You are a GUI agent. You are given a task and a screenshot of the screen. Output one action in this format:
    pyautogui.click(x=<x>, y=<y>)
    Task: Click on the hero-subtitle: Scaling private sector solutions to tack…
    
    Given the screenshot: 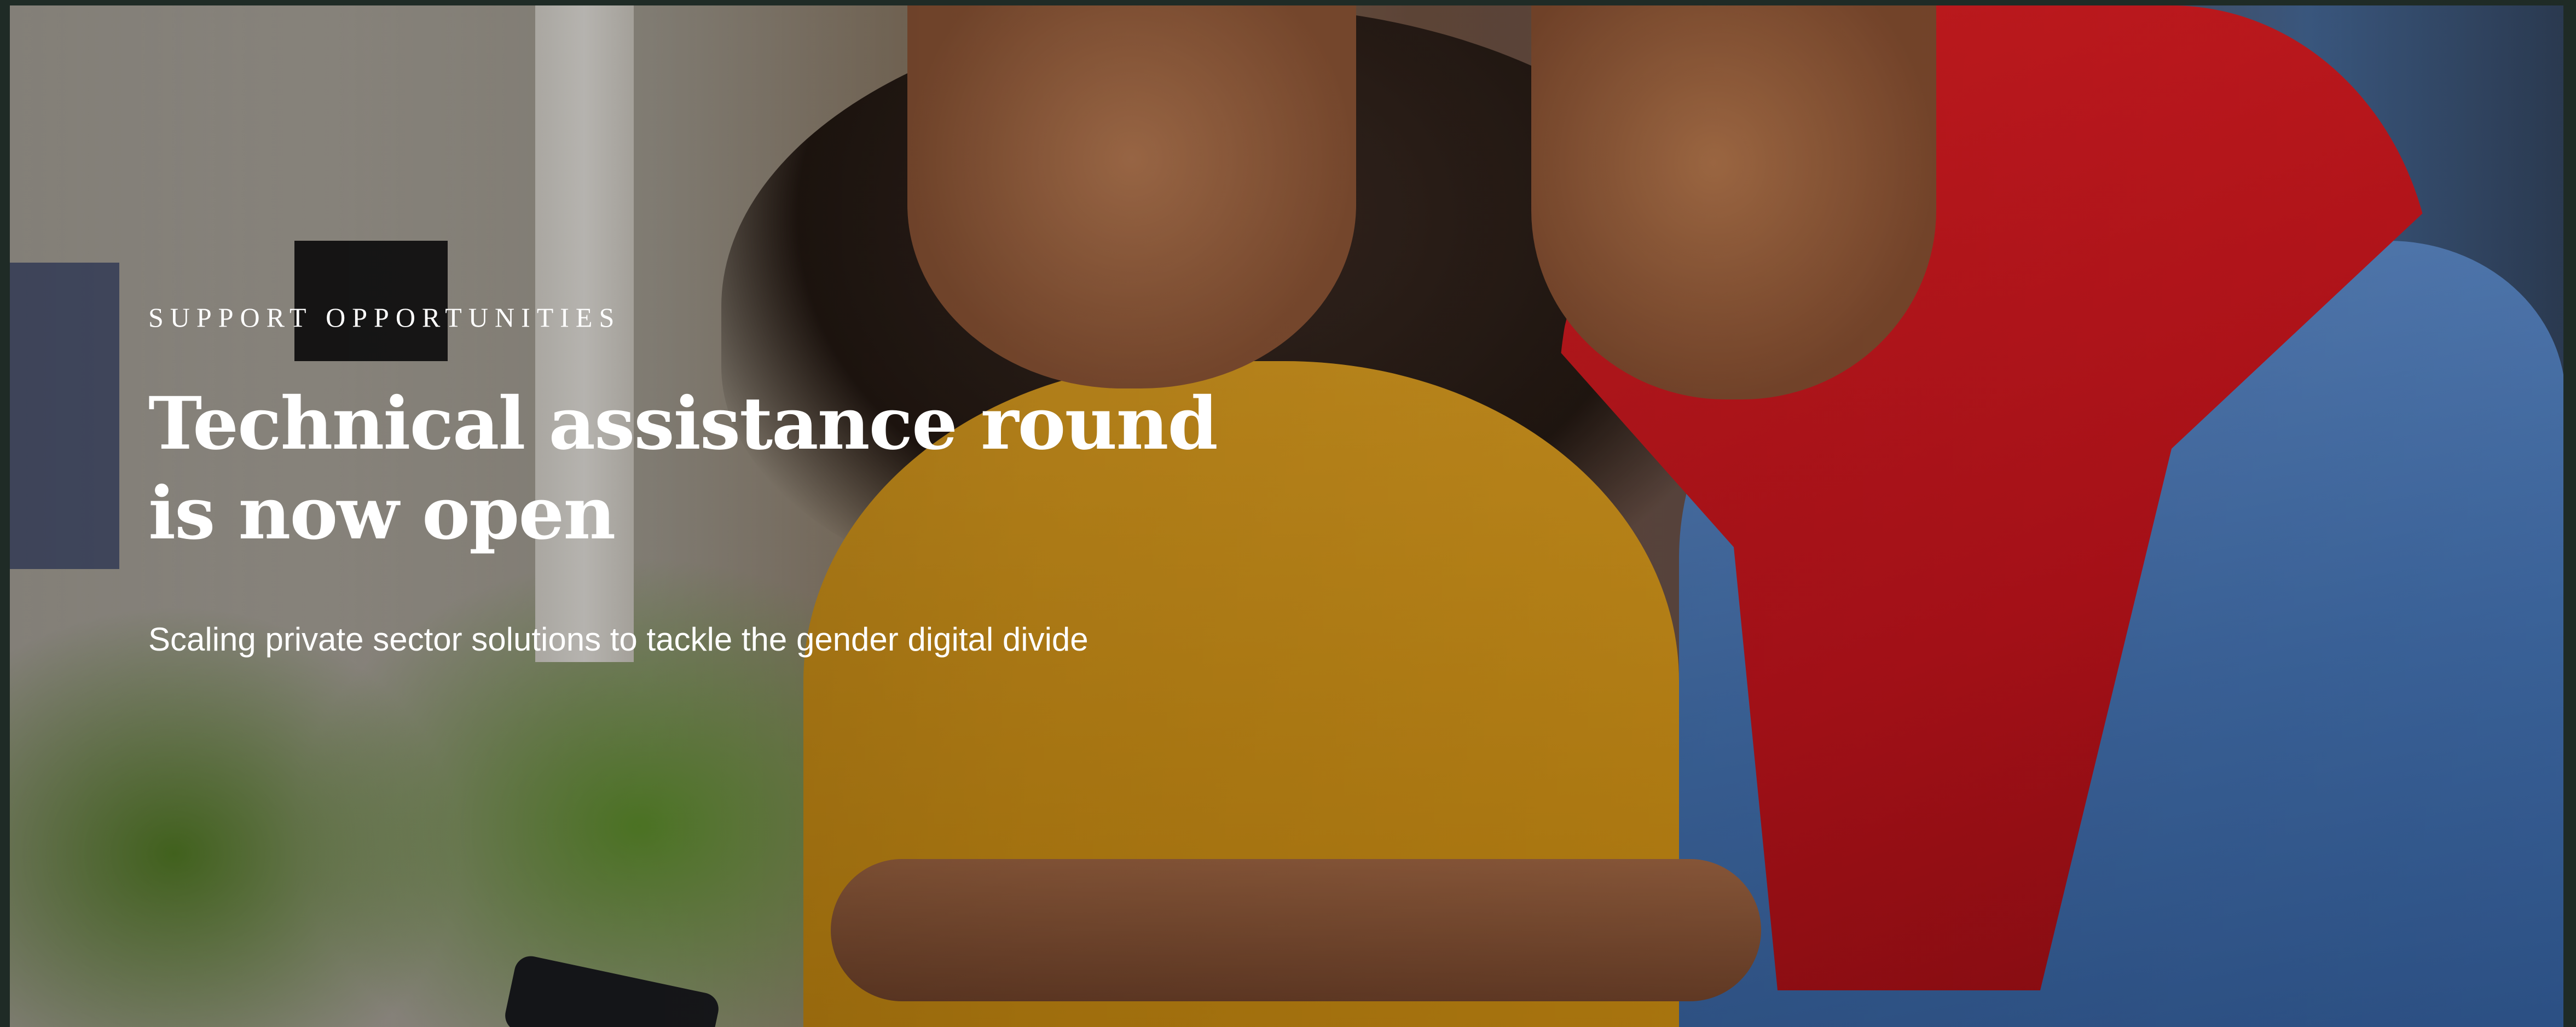 What is the action you would take?
    pyautogui.click(x=618, y=639)
    